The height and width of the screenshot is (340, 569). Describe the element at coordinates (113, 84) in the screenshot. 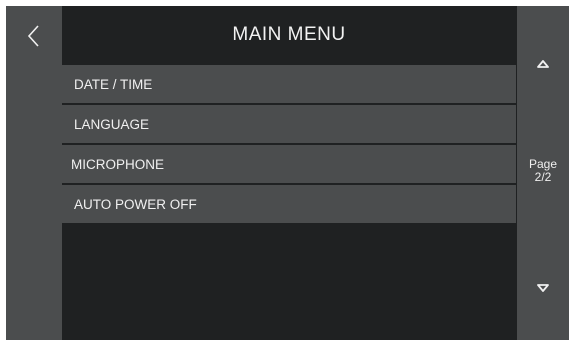

I see `menu-item-label: DATE / TIME` at that location.